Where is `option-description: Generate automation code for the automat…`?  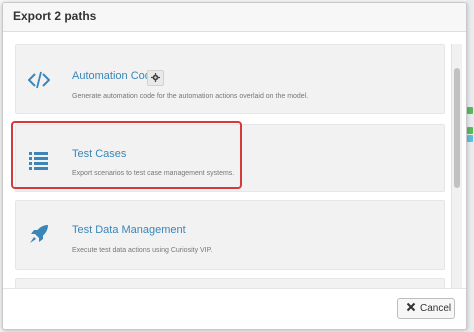 option-description: Generate automation code for the automat… is located at coordinates (190, 96).